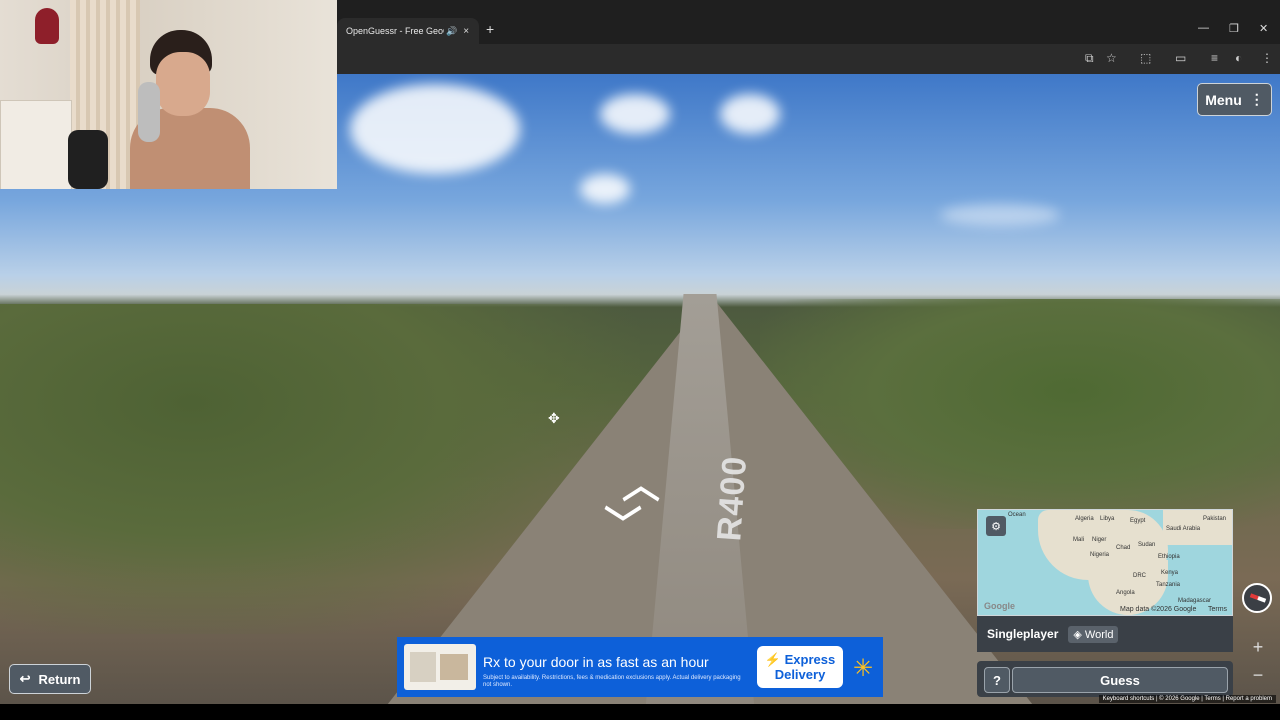 This screenshot has height=720, width=1280. Describe the element at coordinates (1258, 647) in the screenshot. I see `zoom-in-button: +` at that location.